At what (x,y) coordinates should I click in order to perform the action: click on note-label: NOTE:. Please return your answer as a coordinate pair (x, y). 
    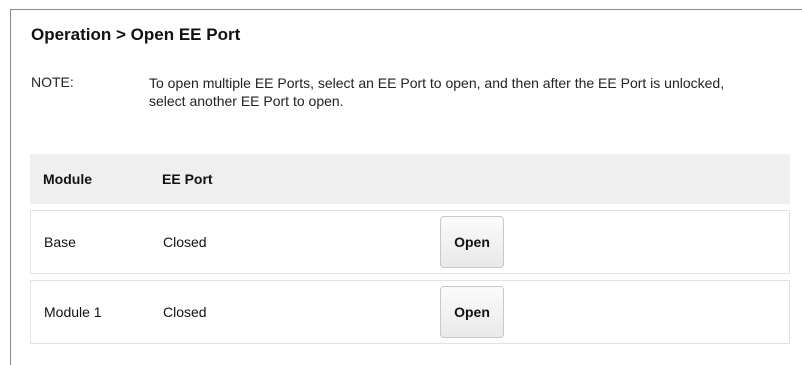
    Looking at the image, I should click on (52, 82).